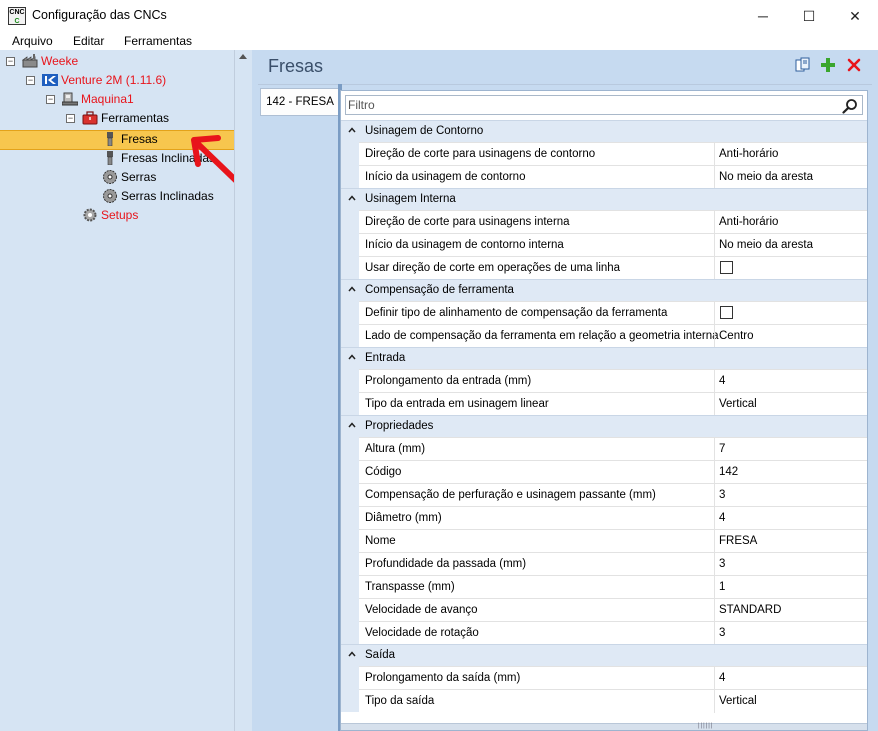 This screenshot has width=878, height=731. What do you see at coordinates (763, 16) in the screenshot?
I see `minimize-button: ─` at bounding box center [763, 16].